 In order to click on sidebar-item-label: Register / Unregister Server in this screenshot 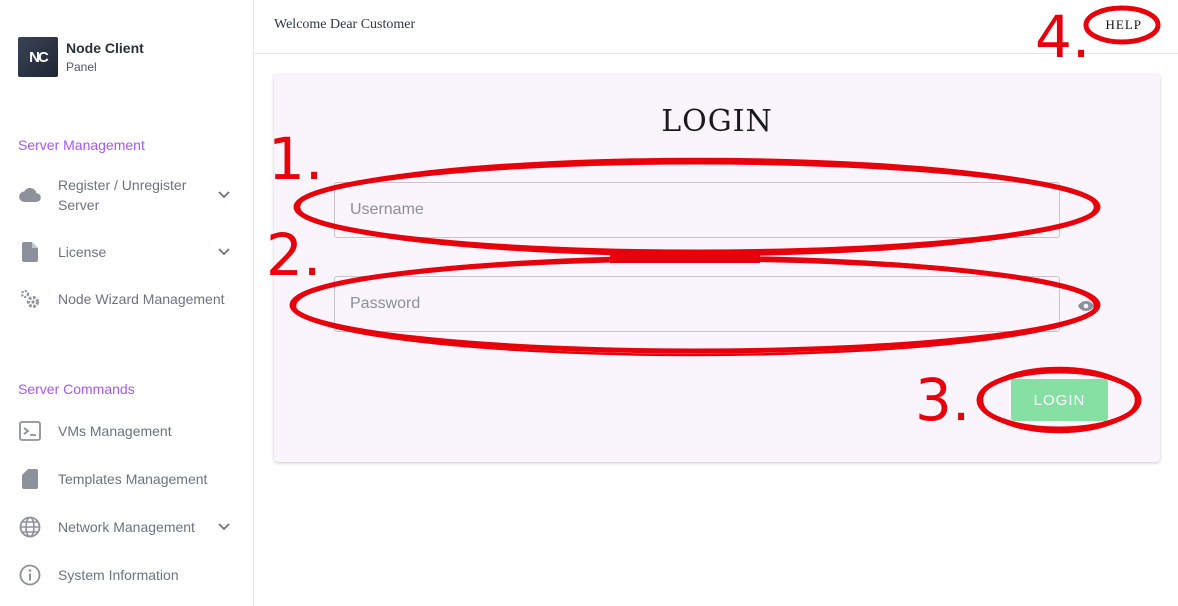, I will do `click(122, 195)`.